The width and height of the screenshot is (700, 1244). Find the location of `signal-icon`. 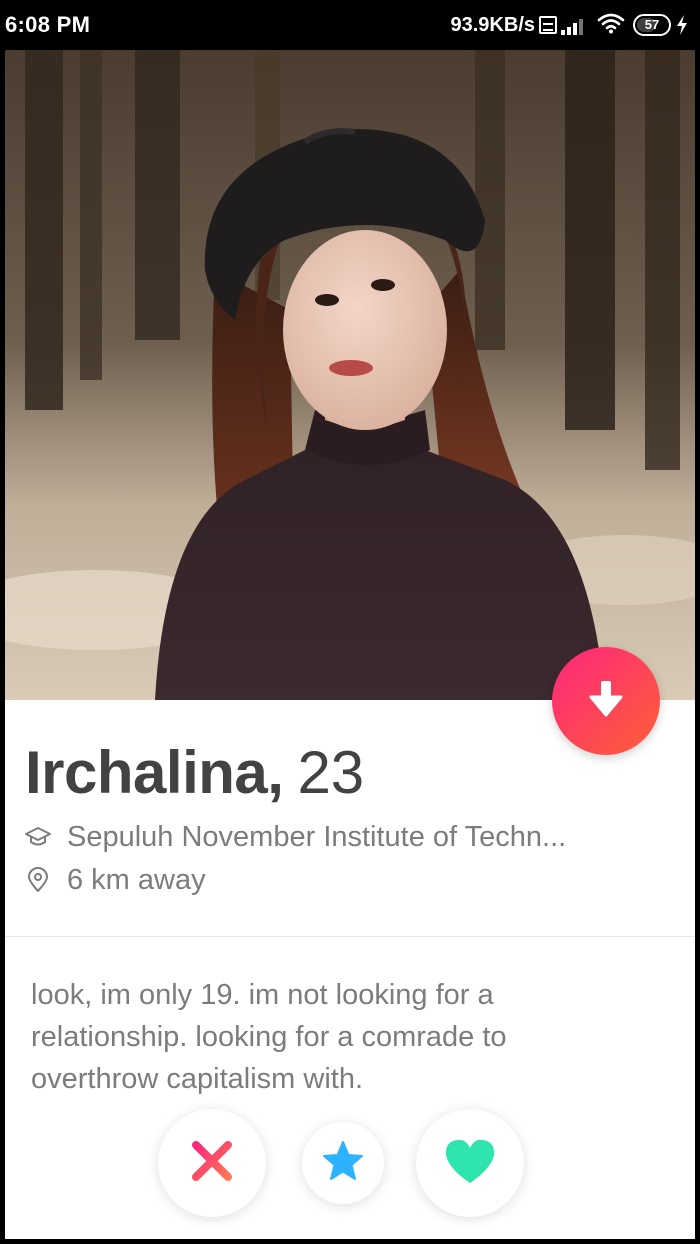

signal-icon is located at coordinates (573, 25).